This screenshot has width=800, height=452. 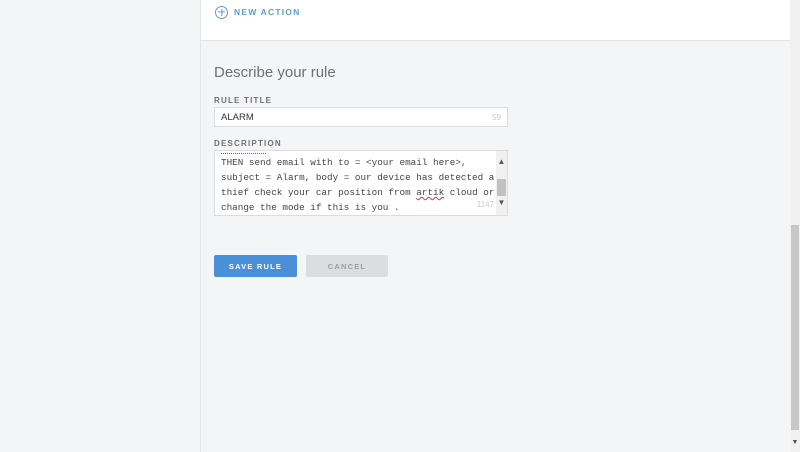 What do you see at coordinates (255, 266) in the screenshot?
I see `save-rule-button: SAVE RULE` at bounding box center [255, 266].